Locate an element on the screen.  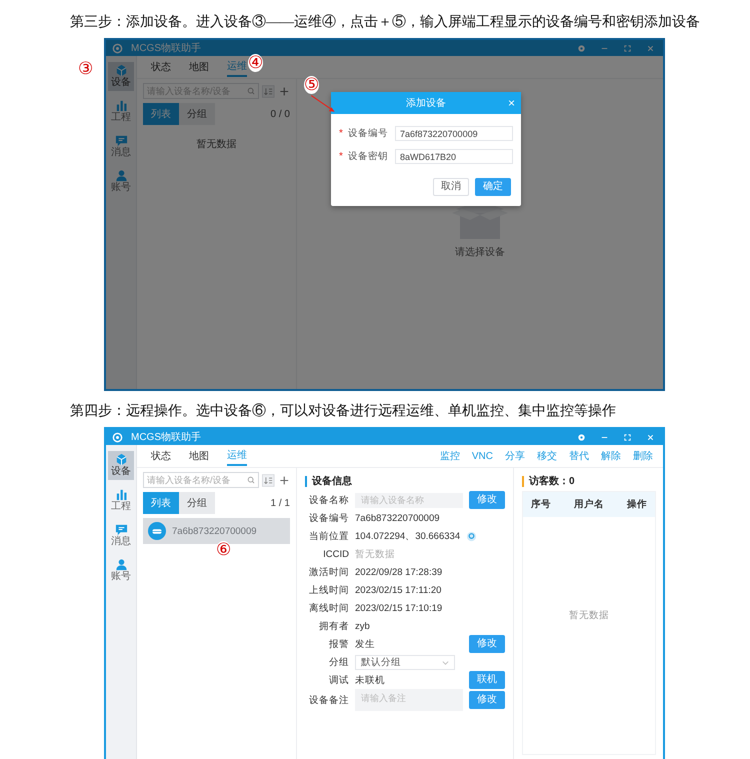
field-label: 离线时间 is located at coordinates (328, 608).